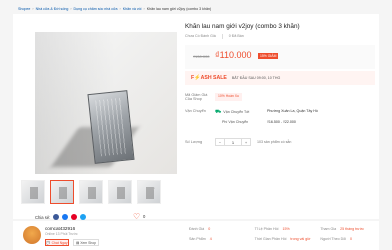  What do you see at coordinates (77, 242) in the screenshot?
I see `store-icon: ▤` at bounding box center [77, 242].